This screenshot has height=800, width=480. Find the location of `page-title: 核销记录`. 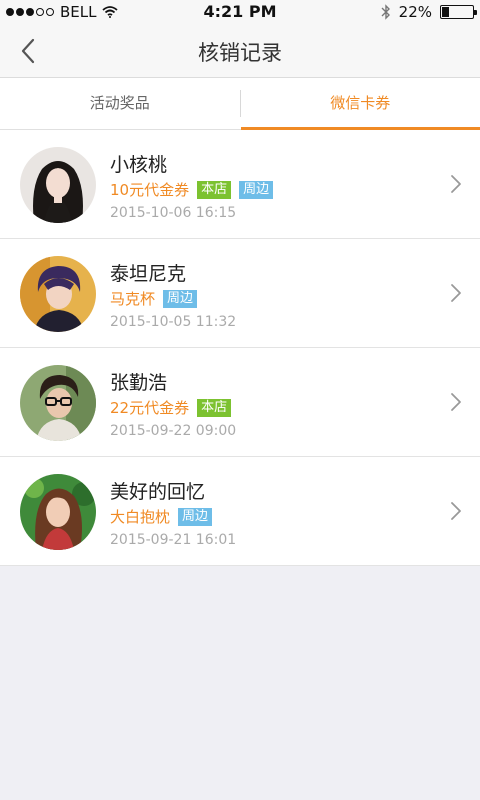

page-title: 核销记录 is located at coordinates (240, 53).